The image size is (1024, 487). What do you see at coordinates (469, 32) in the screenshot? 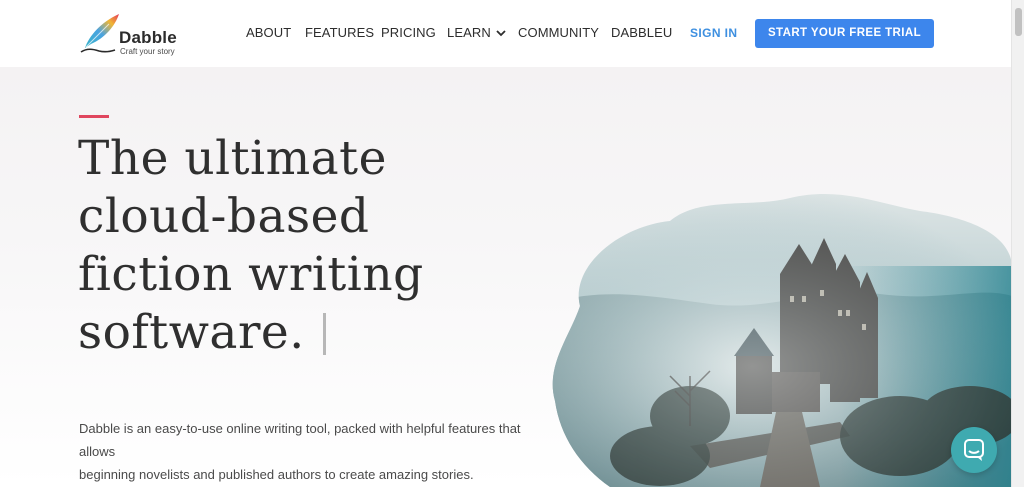
I see `nav-item-learn-label: LEARN` at bounding box center [469, 32].